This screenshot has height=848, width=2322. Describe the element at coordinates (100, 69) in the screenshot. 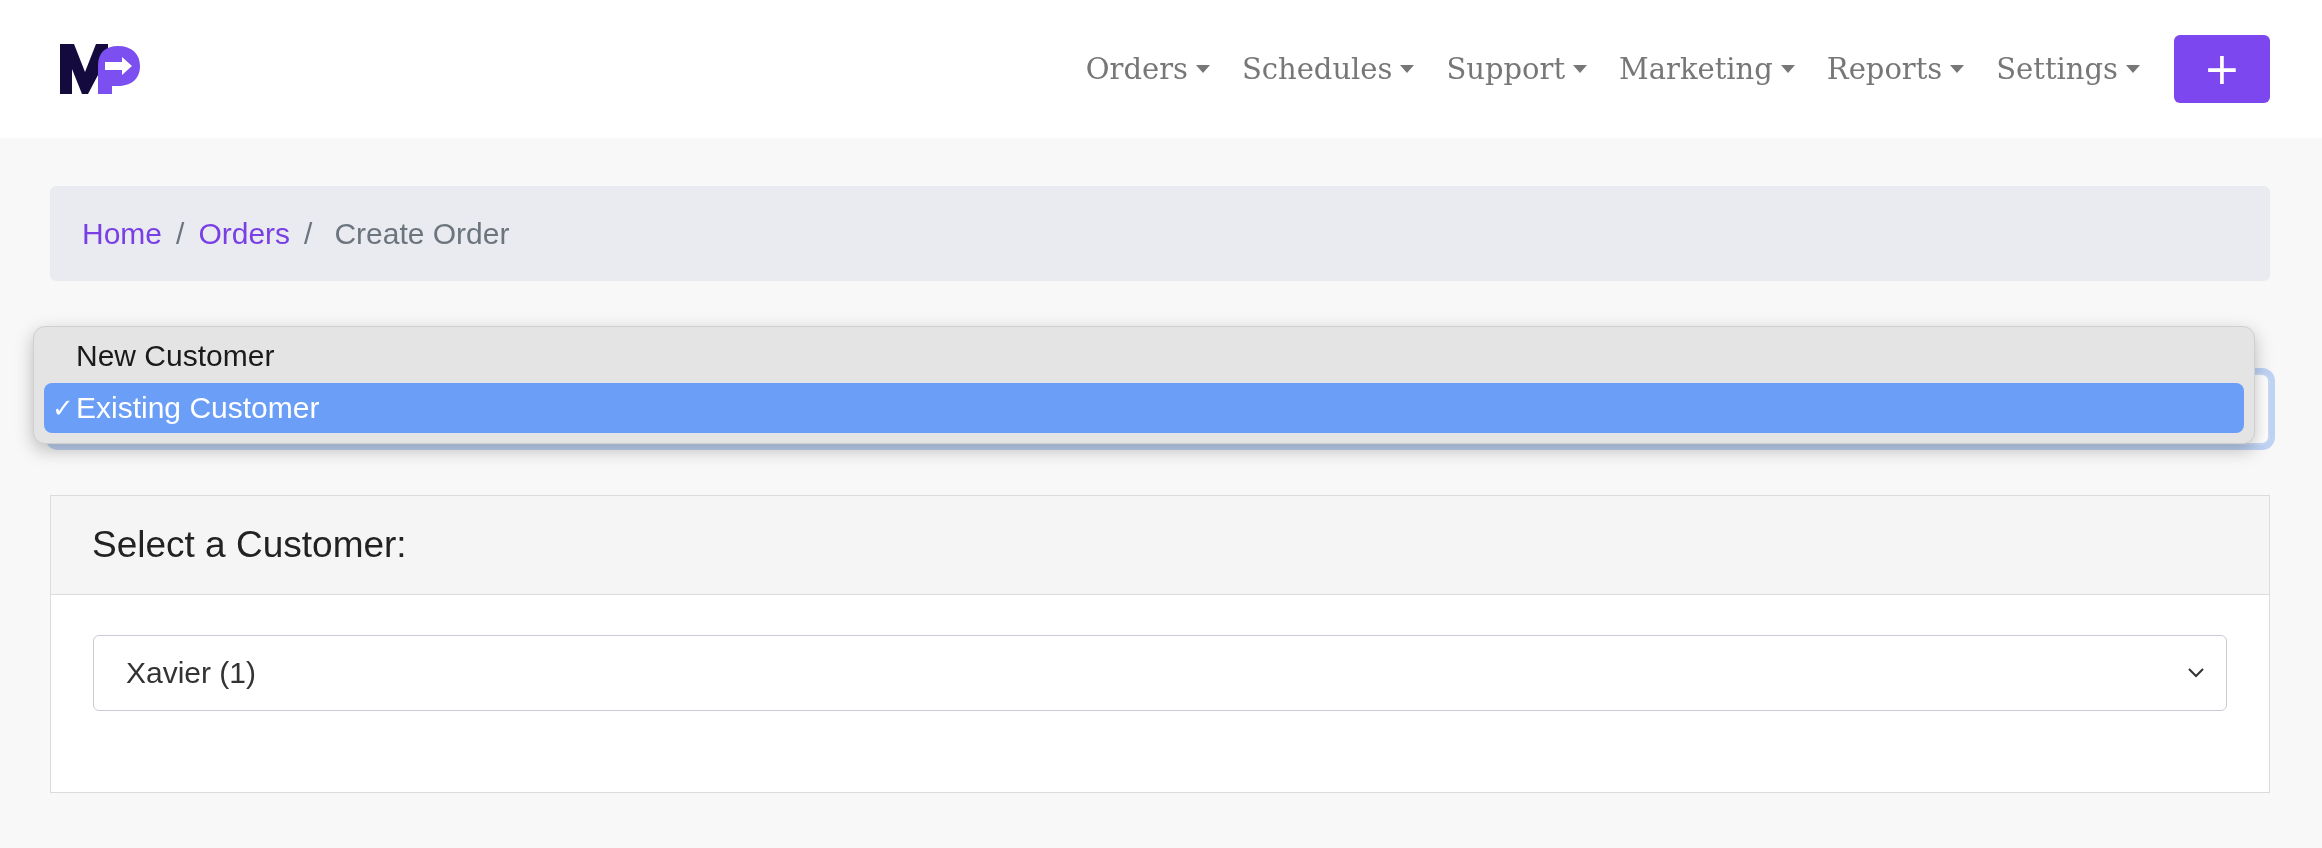

I see `logo-icon` at that location.